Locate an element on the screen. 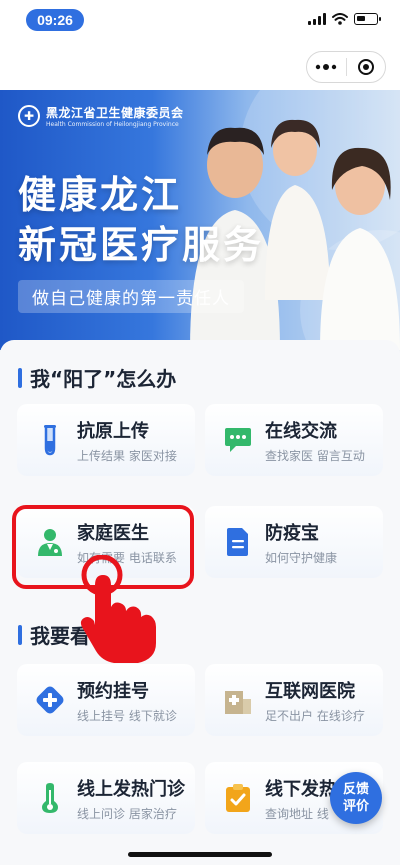 This screenshot has width=400, height=865. test-tube-icon is located at coordinates (50, 440).